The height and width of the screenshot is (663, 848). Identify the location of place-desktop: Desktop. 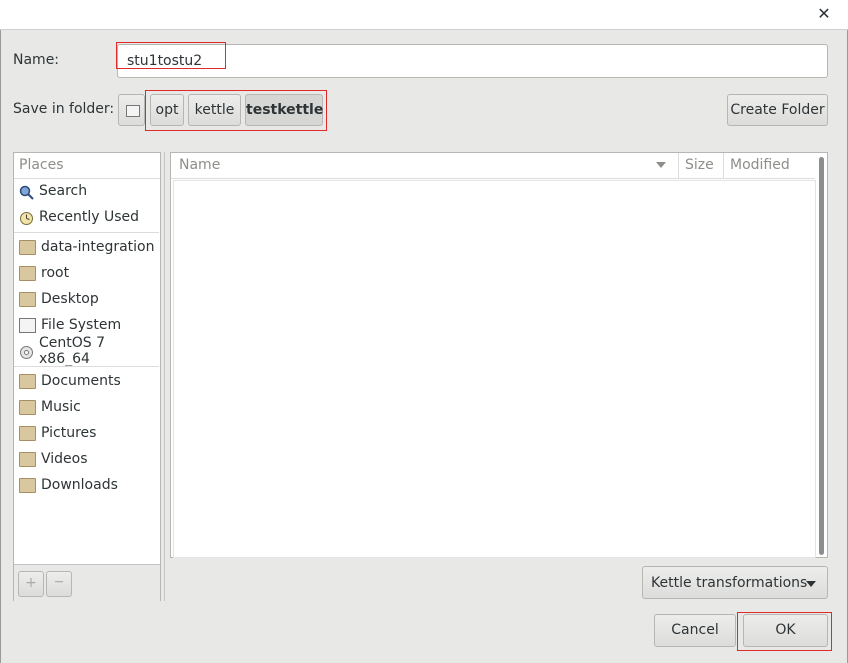
(59, 299).